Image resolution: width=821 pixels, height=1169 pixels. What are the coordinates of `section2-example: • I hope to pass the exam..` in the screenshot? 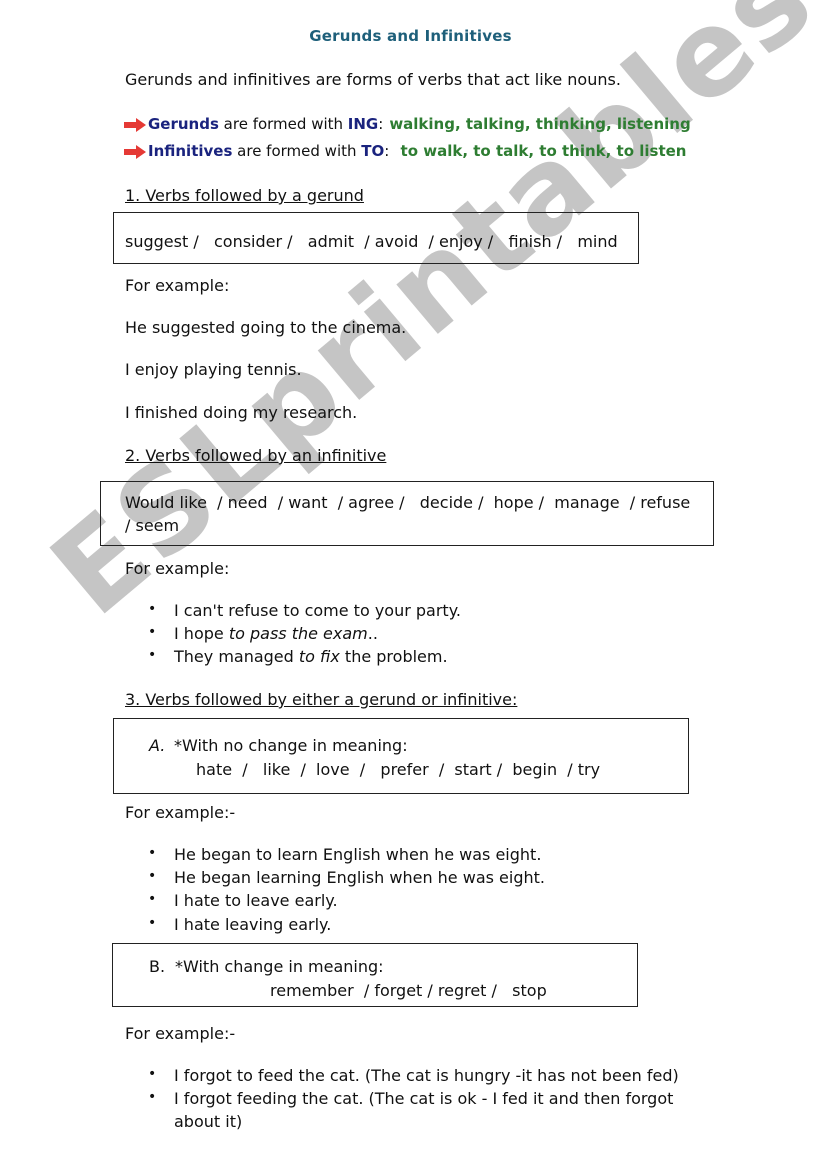 It's located at (263, 633).